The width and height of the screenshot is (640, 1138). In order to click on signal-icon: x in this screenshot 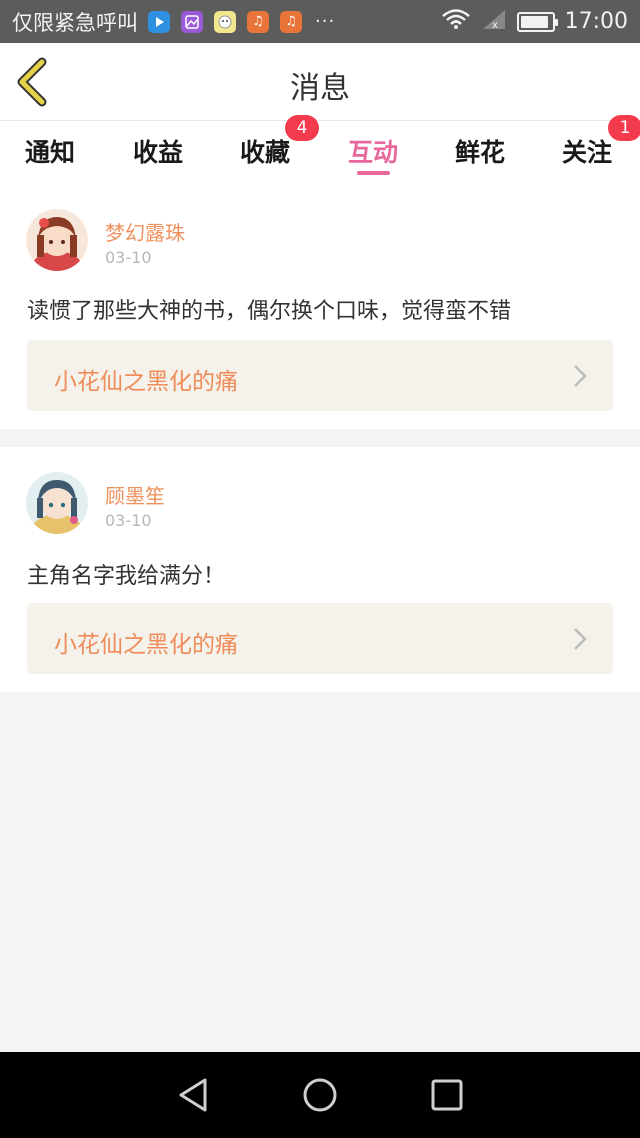, I will do `click(494, 21)`.